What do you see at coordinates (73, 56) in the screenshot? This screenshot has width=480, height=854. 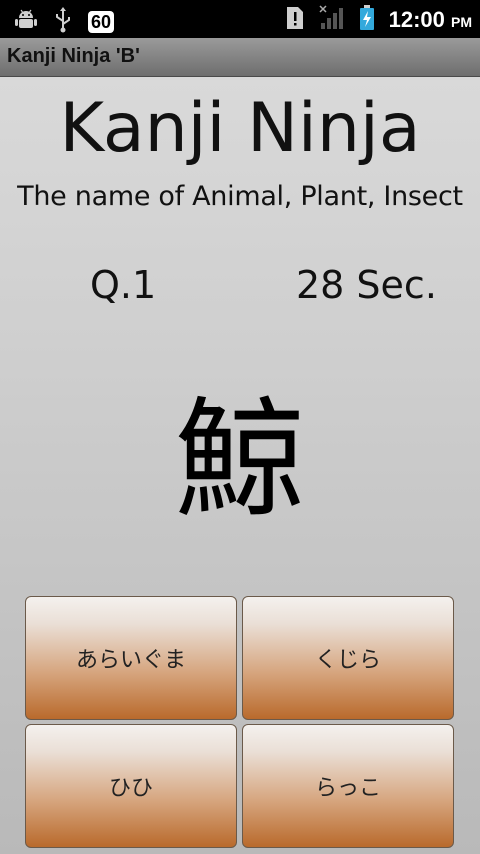 I see `window-title: Kanji Ninja 'B'` at bounding box center [73, 56].